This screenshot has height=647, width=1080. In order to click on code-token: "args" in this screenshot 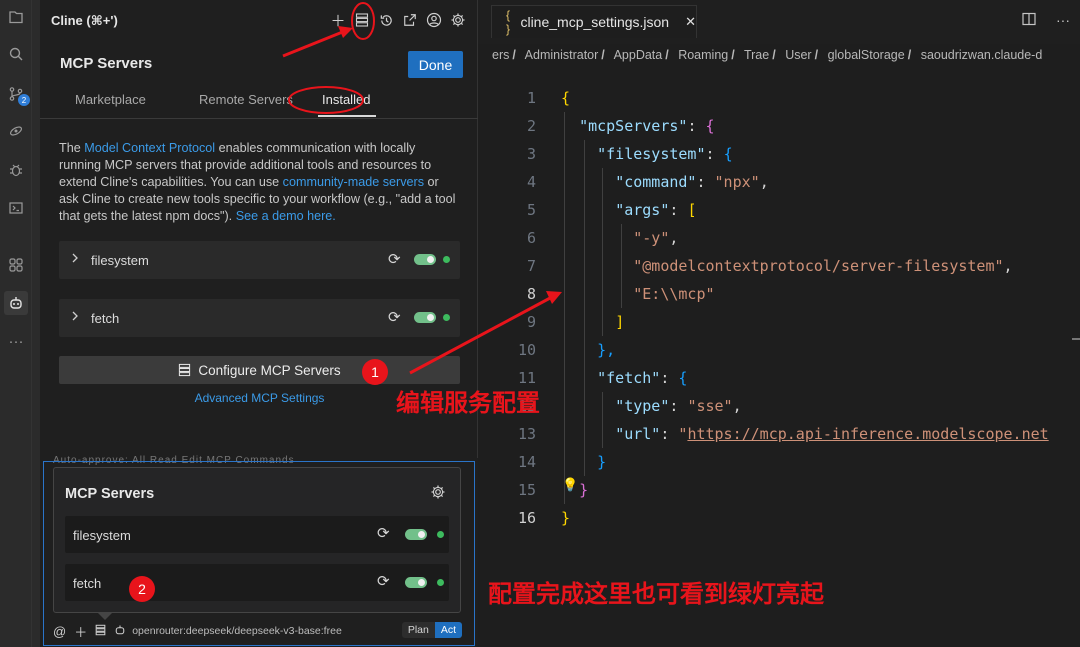, I will do `click(642, 210)`.